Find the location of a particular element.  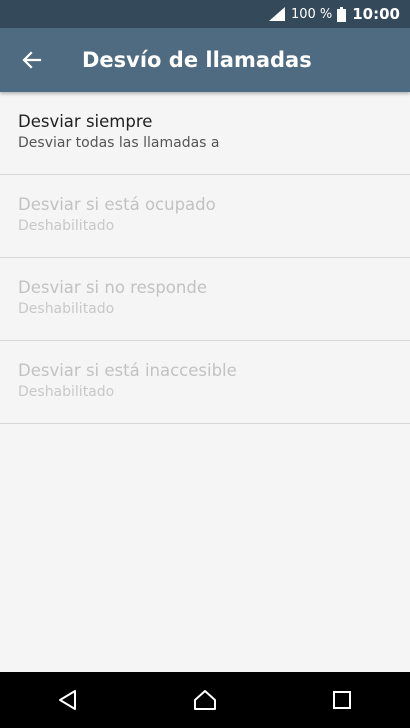

back-button is located at coordinates (32, 60).